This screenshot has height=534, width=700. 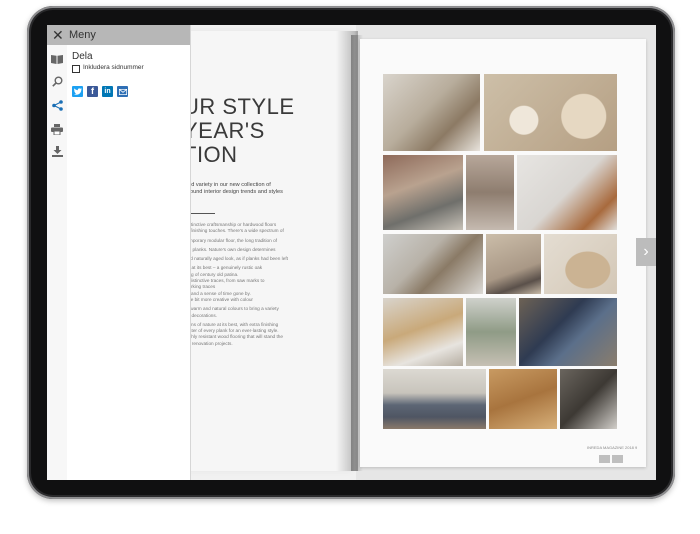 I want to click on photo-cushions, so click(x=423, y=192).